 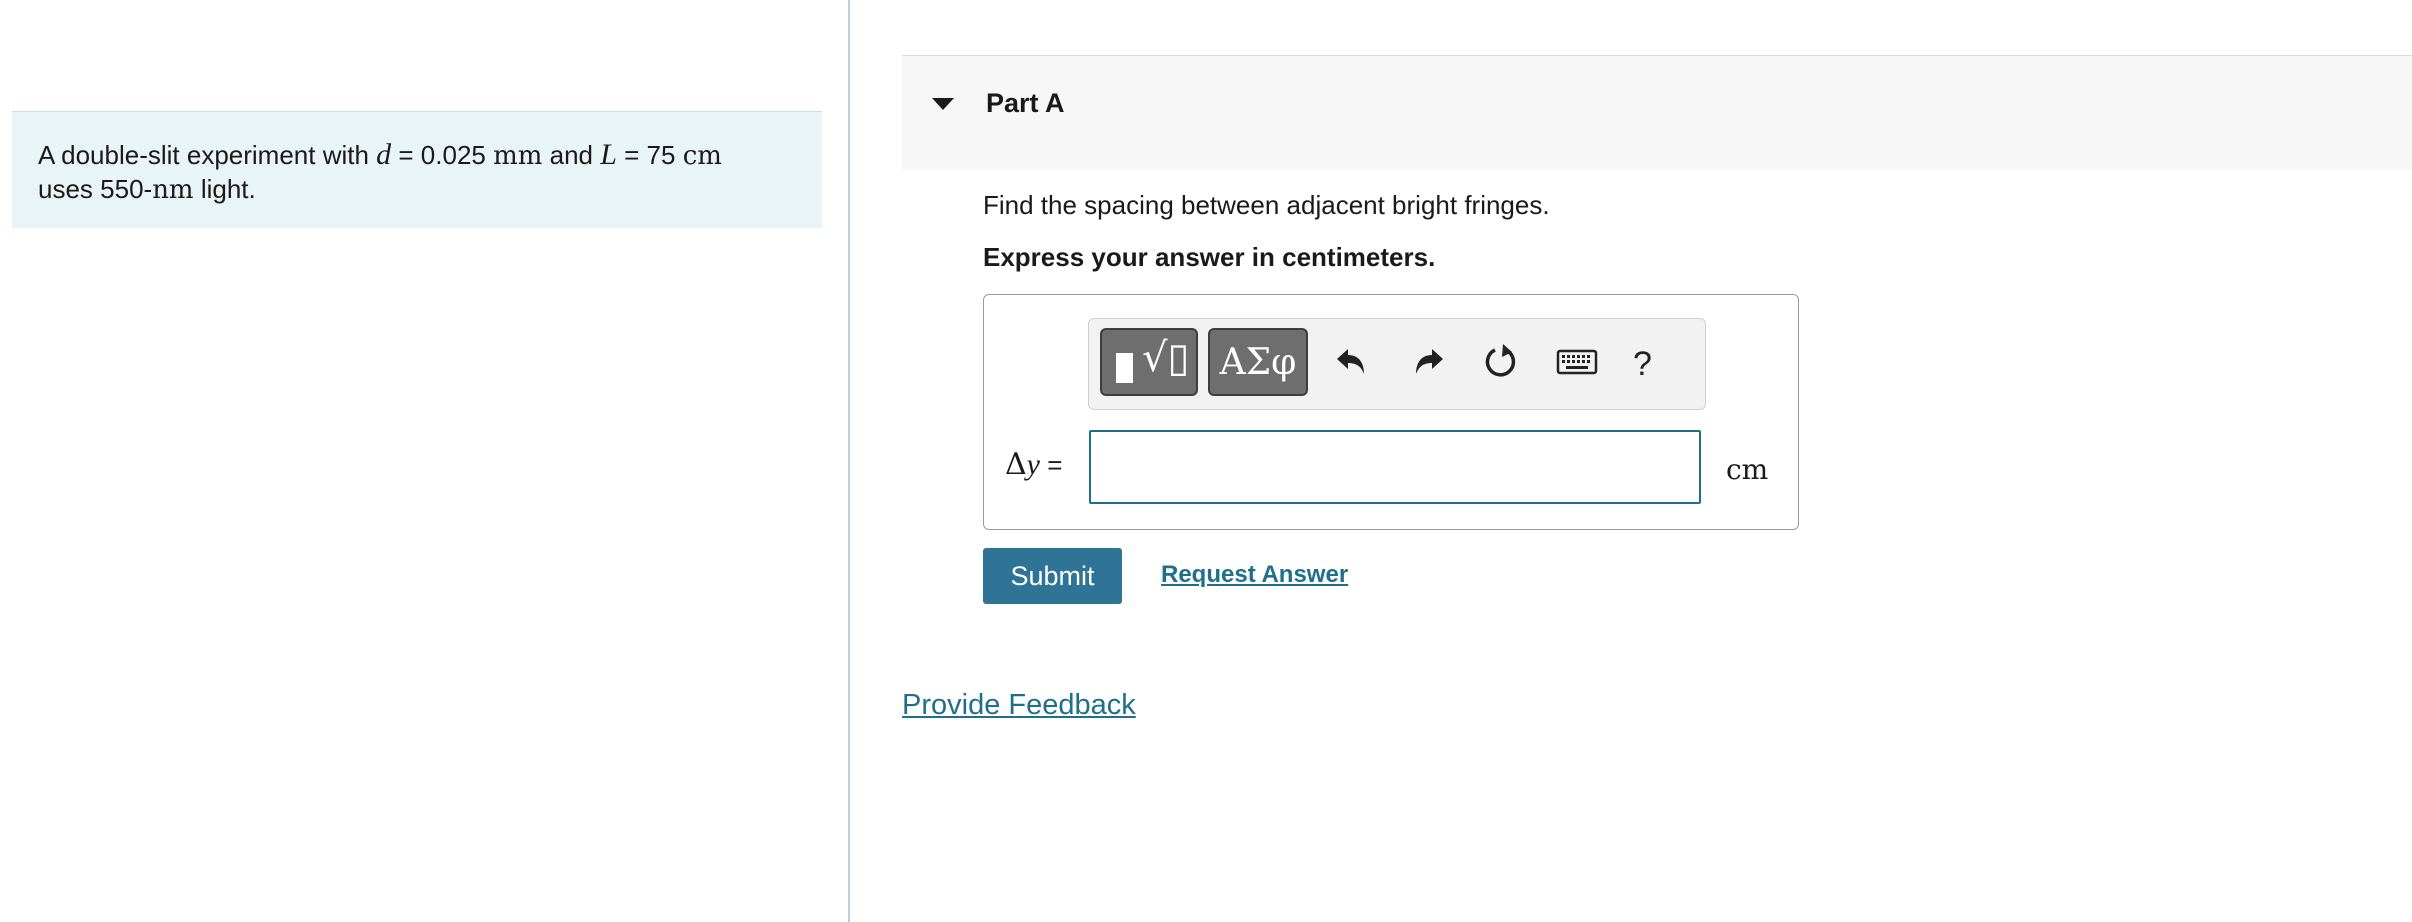 What do you see at coordinates (95, 189) in the screenshot?
I see `wavelength-text: uses 550-` at bounding box center [95, 189].